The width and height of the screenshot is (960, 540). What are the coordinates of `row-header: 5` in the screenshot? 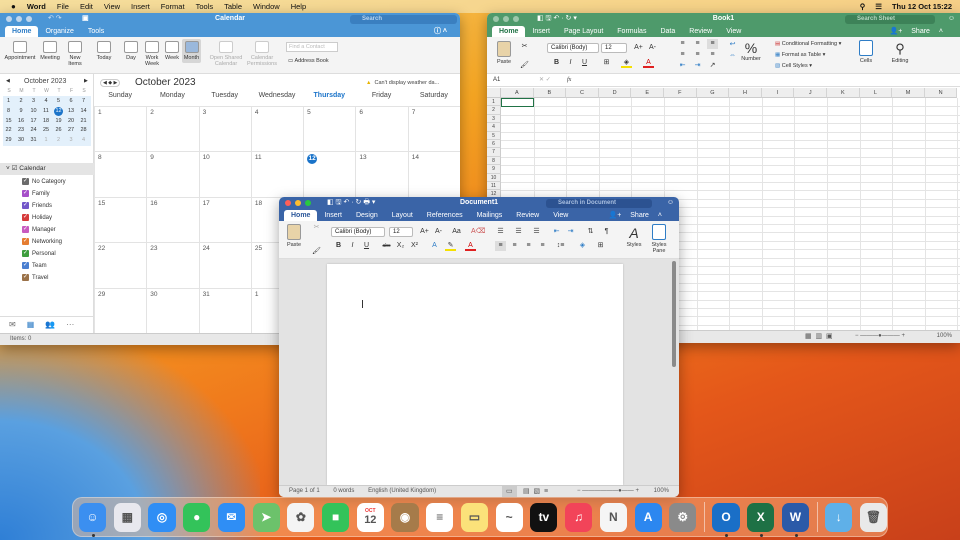 It's located at (494, 135).